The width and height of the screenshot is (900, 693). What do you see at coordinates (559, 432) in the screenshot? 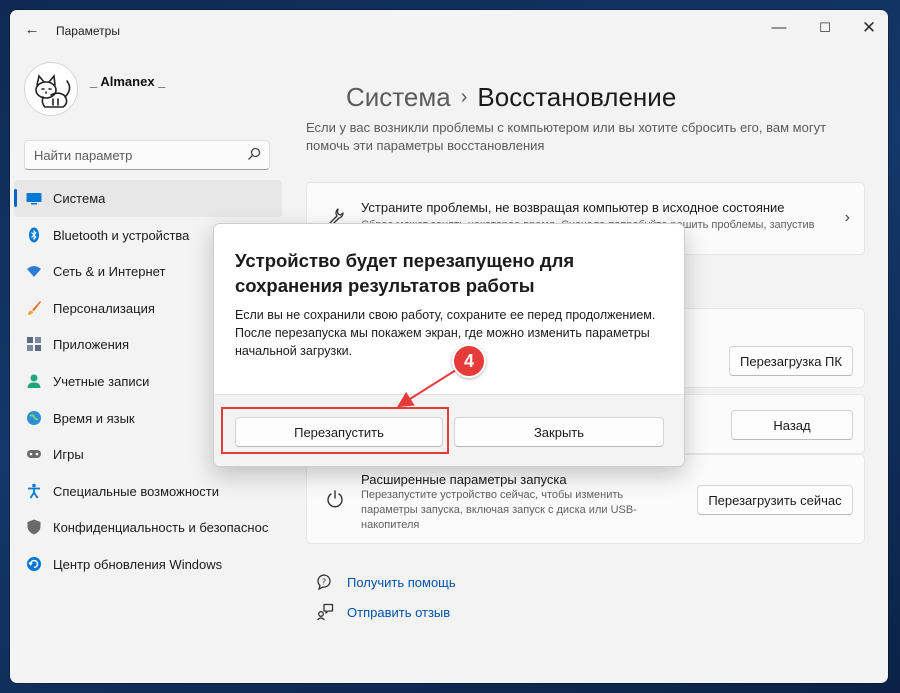
I see `close-dialog-button: Закрыть` at bounding box center [559, 432].